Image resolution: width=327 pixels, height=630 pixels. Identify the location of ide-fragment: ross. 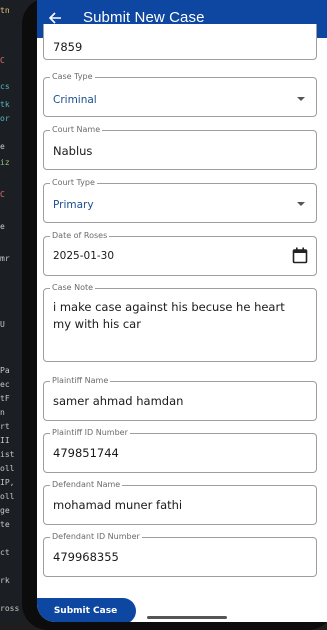
(10, 608).